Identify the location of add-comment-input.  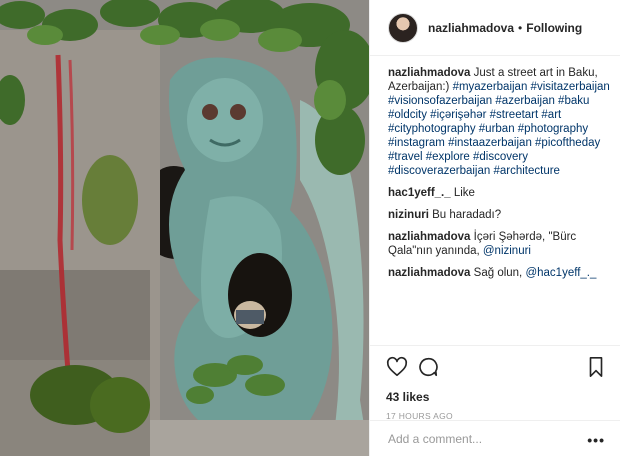
(478, 438).